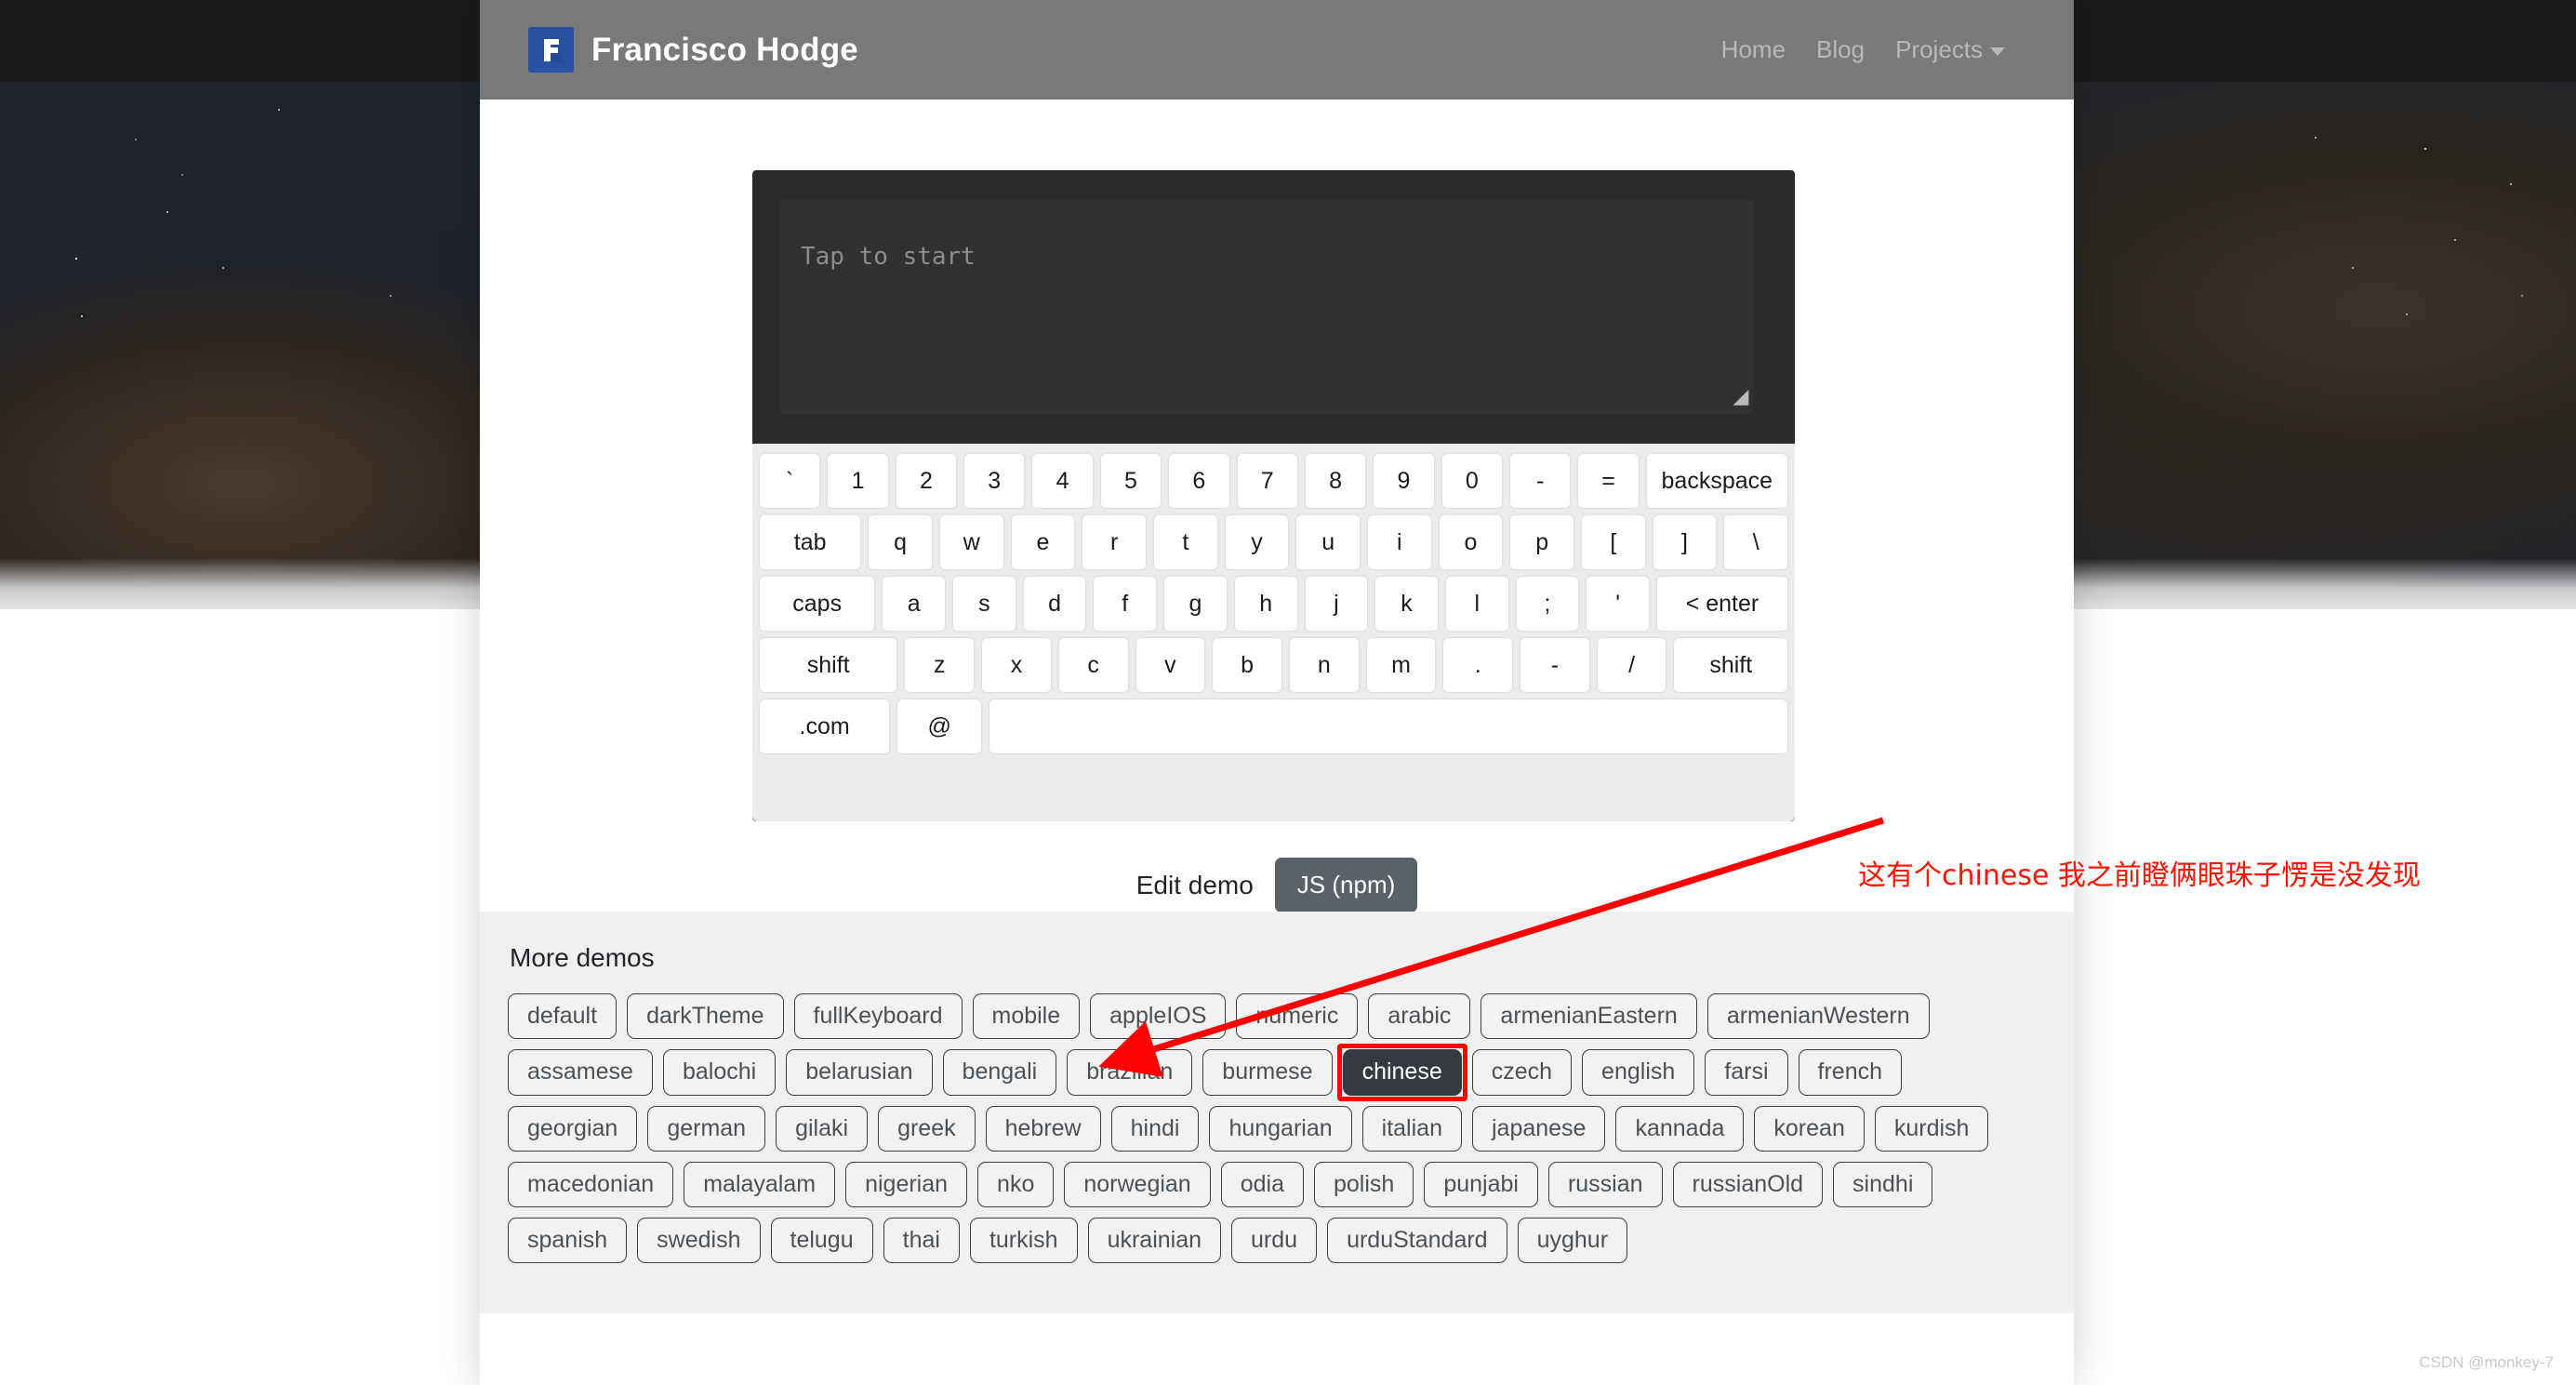  Describe the element at coordinates (1125, 604) in the screenshot. I see `key-f: f` at that location.